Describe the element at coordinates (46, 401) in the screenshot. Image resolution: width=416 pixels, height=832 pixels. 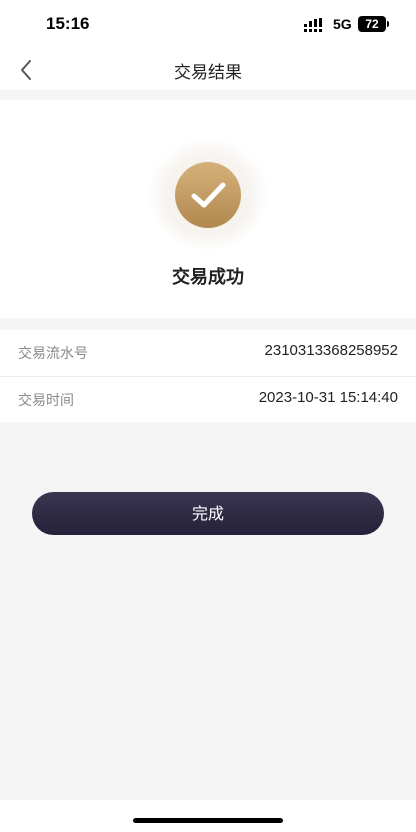
I see `time-label: 交易时间` at that location.